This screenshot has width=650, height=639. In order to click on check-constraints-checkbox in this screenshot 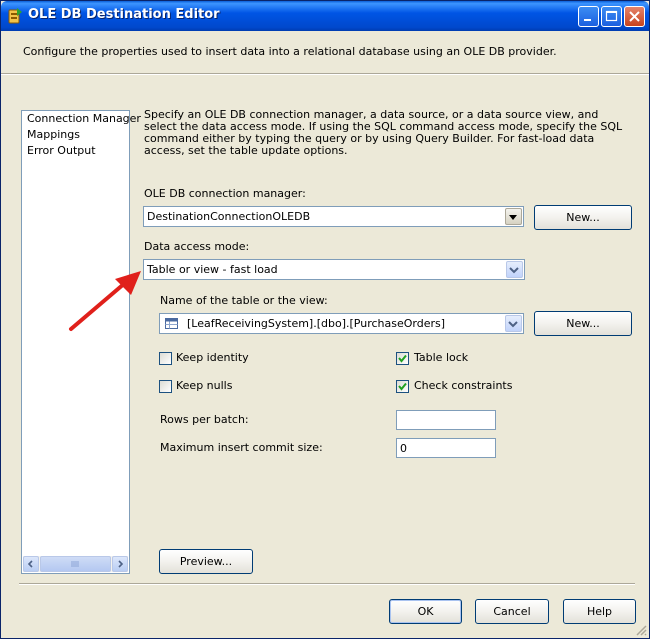, I will do `click(402, 386)`.